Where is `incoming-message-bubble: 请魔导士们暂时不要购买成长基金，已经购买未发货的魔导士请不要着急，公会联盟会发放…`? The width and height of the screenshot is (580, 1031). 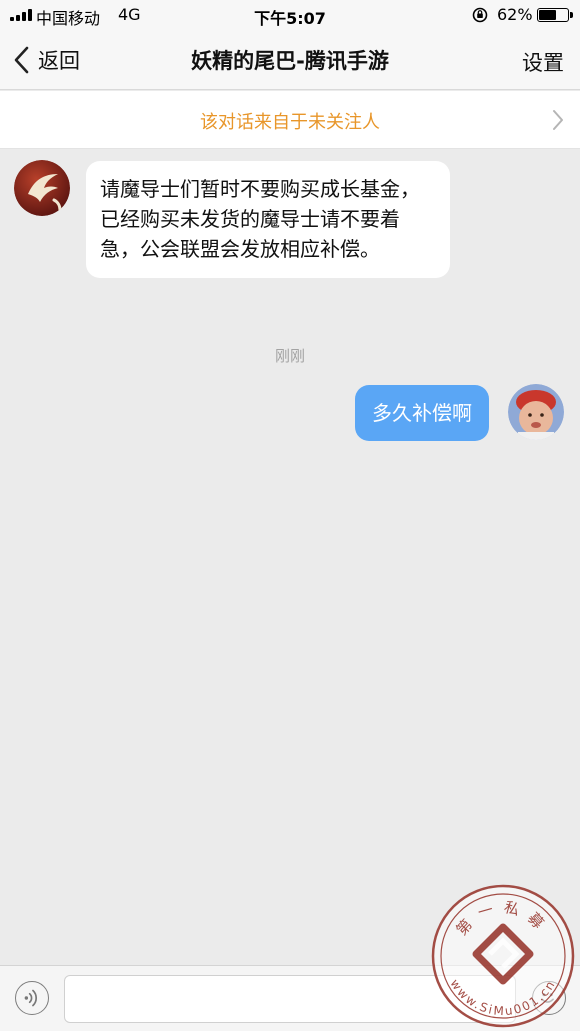
incoming-message-bubble: 请魔导士们暂时不要购买成长基金，已经购买未发货的魔导士请不要着急，公会联盟会发放… is located at coordinates (268, 219).